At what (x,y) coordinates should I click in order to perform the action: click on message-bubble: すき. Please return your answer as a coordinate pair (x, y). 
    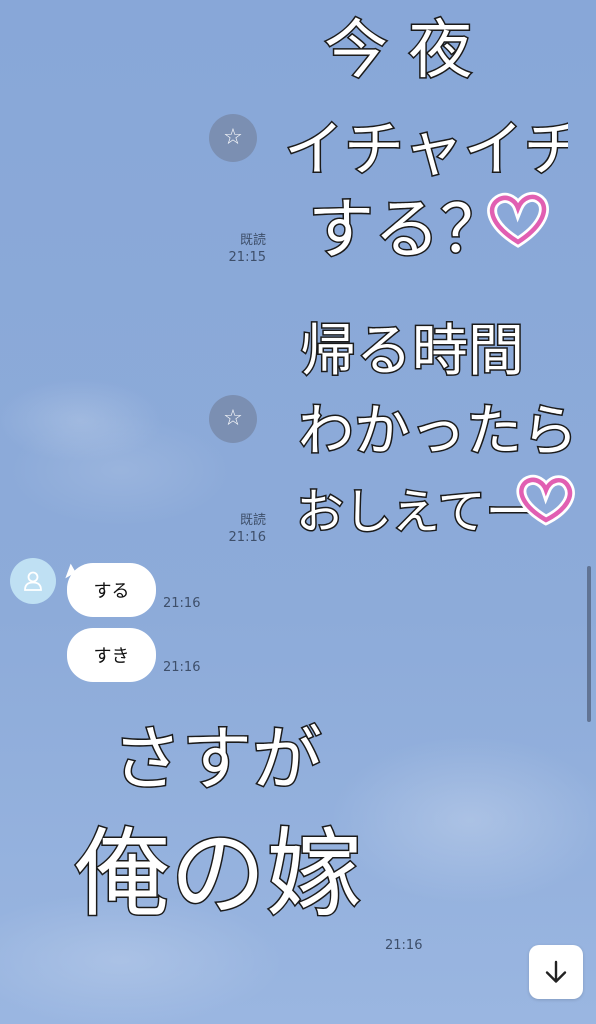
    Looking at the image, I should click on (111, 655).